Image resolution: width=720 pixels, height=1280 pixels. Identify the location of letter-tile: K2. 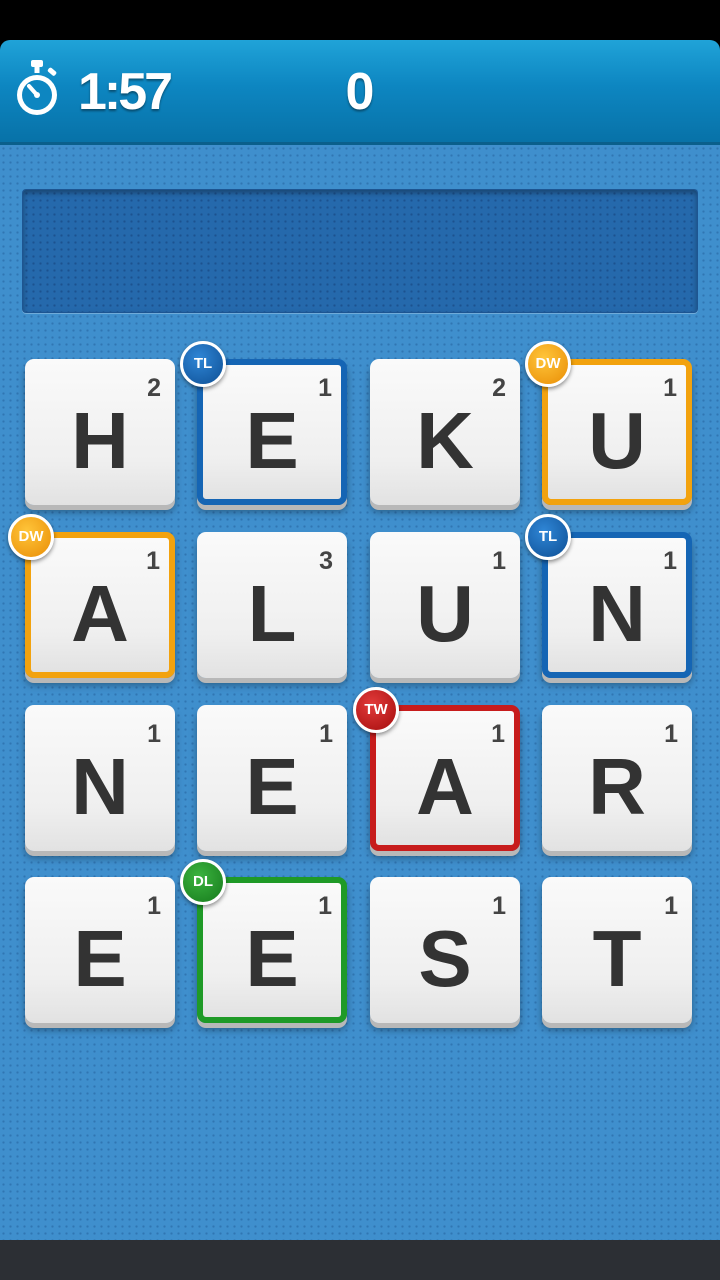
(445, 432).